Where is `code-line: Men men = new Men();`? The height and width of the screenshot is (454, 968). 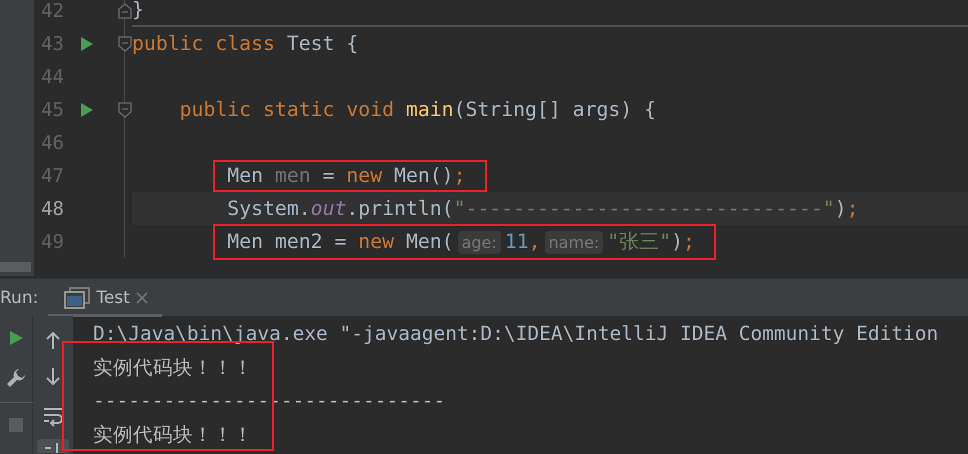 code-line: Men men = new Men(); is located at coordinates (346, 175).